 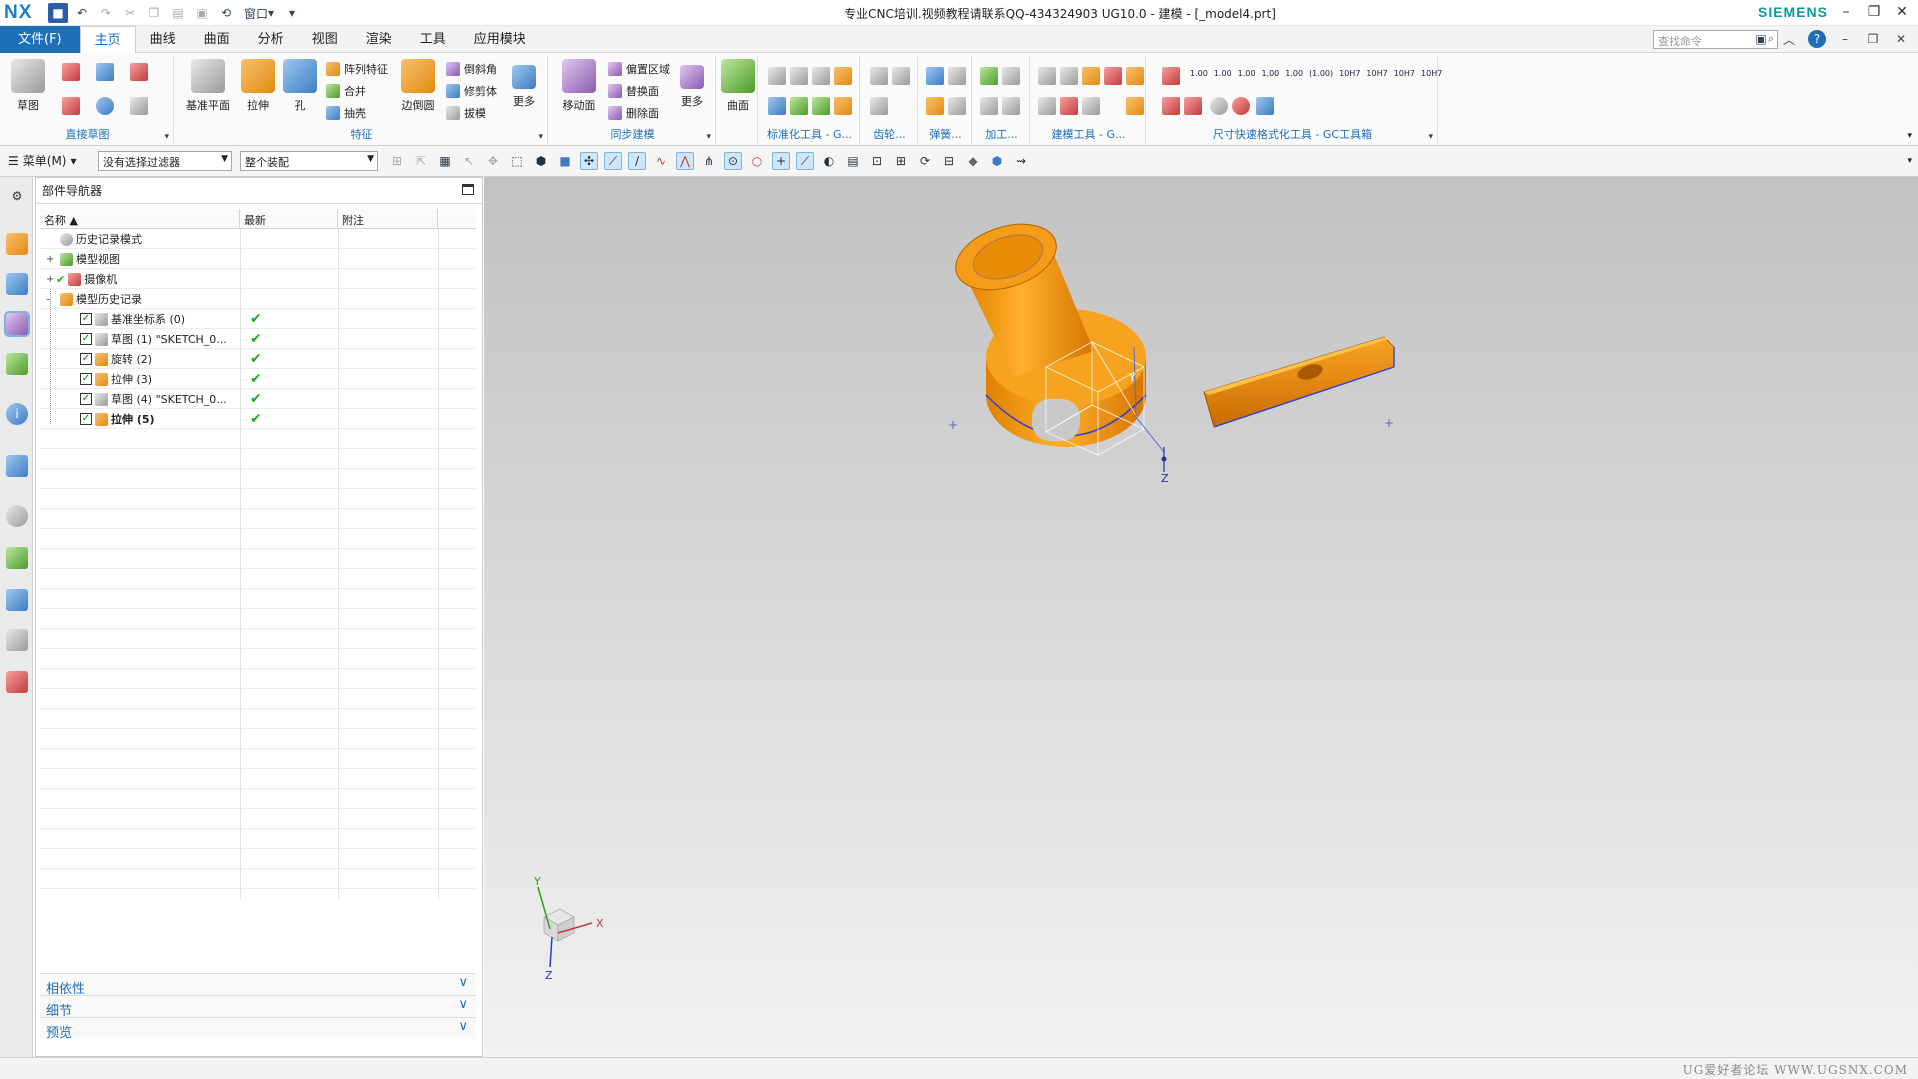 What do you see at coordinates (1909, 161) in the screenshot?
I see `selbar-options-icon: ▾` at bounding box center [1909, 161].